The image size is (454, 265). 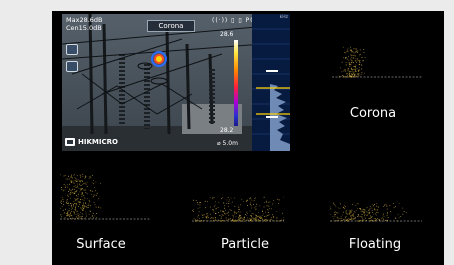 What do you see at coordinates (72, 66) in the screenshot?
I see `level-button` at bounding box center [72, 66].